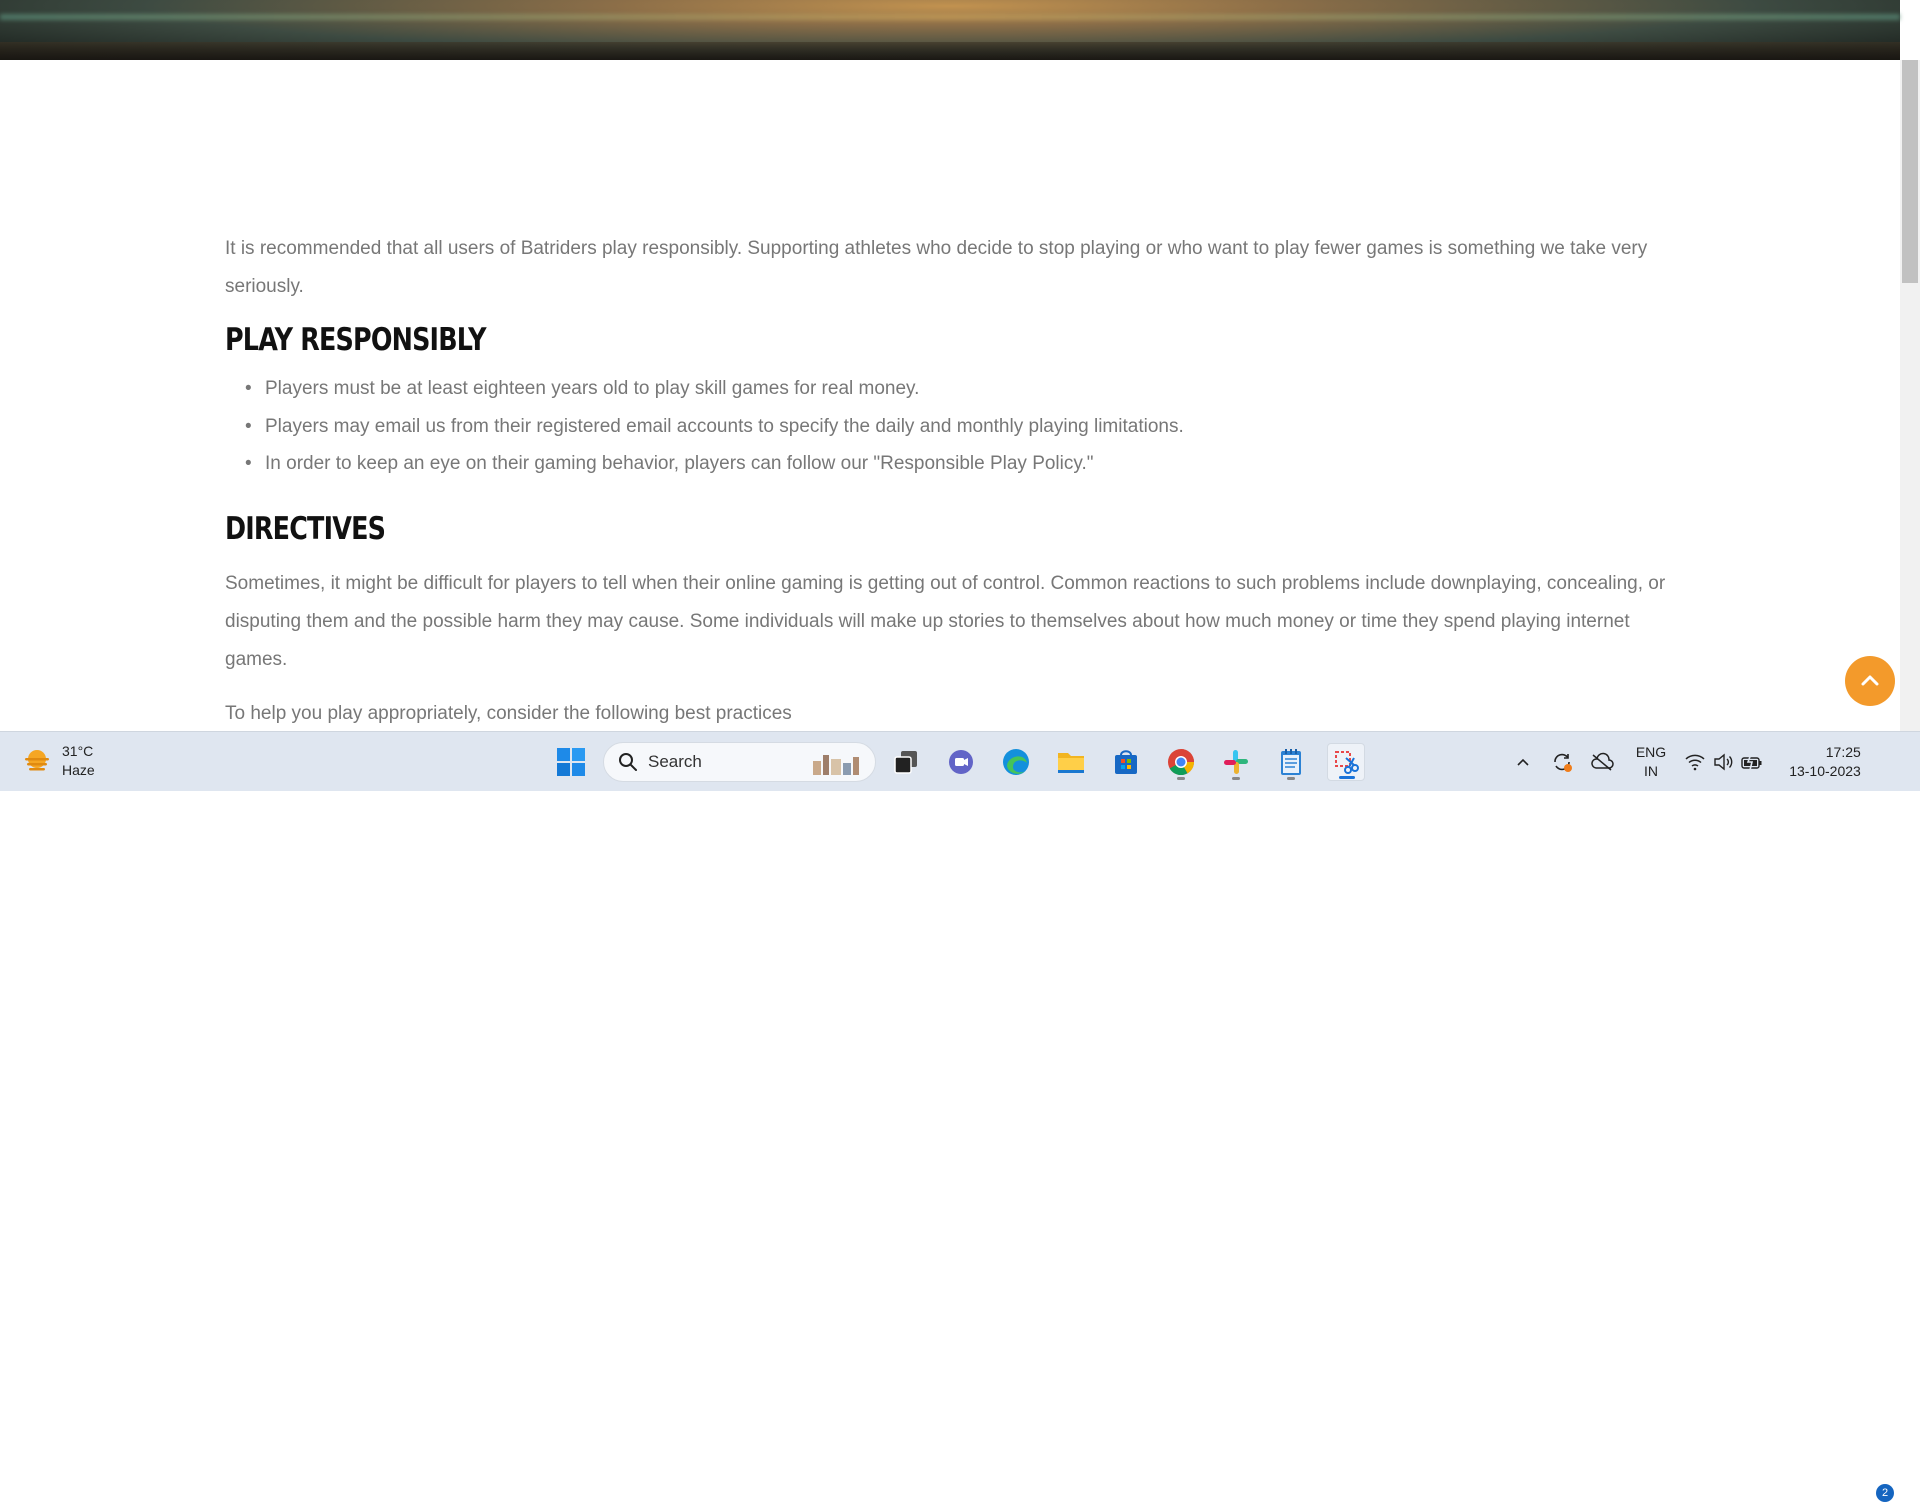  I want to click on clock-button: 17:25 13-10-2023, so click(1825, 762).